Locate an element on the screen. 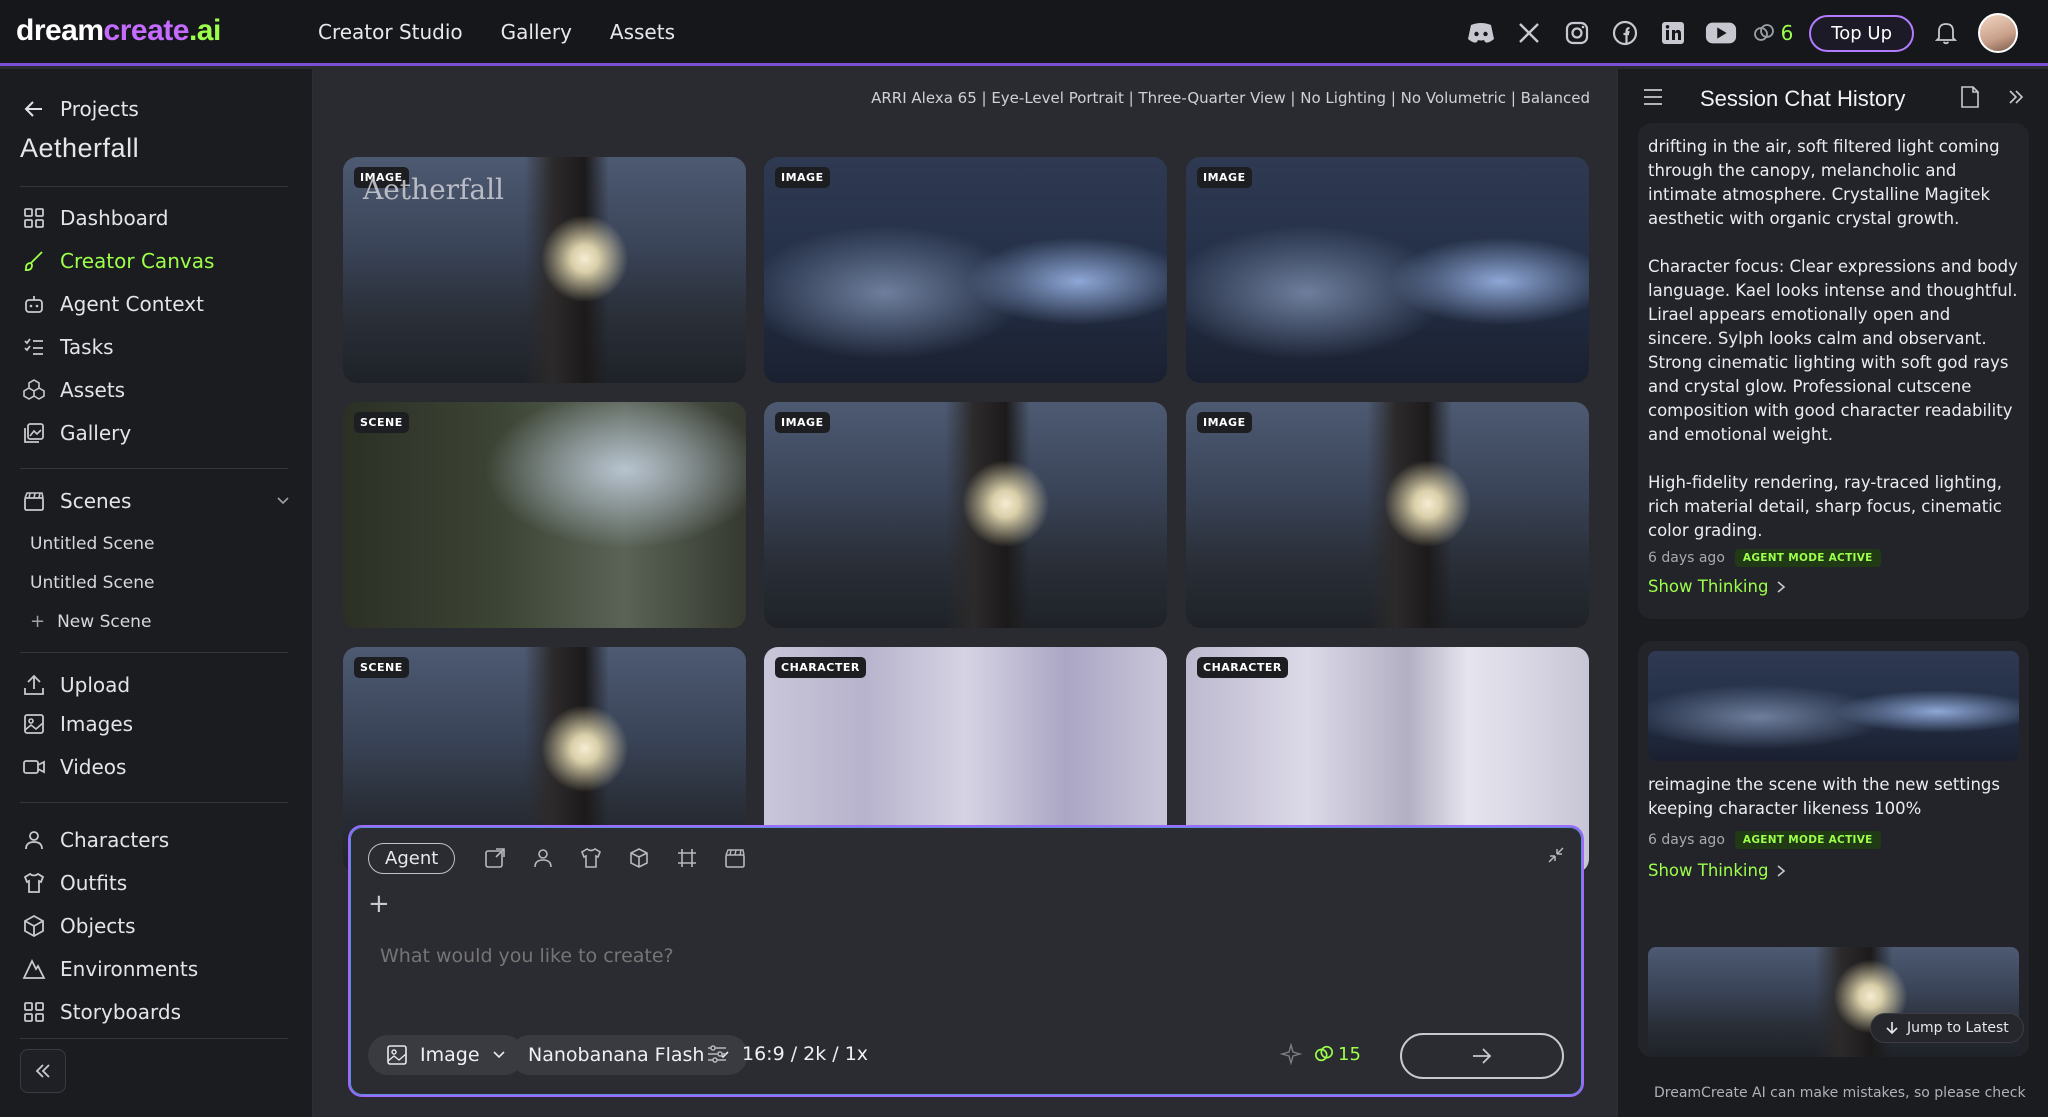 This screenshot has width=2048, height=1117. person-icon is located at coordinates (543, 858).